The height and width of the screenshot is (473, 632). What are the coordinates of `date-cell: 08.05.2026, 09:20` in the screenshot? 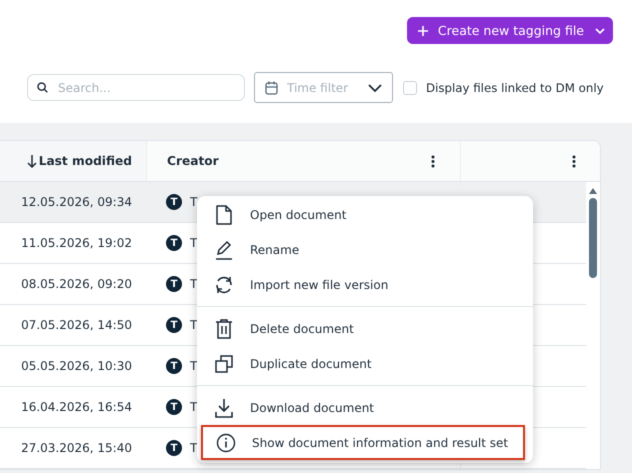 It's located at (76, 284).